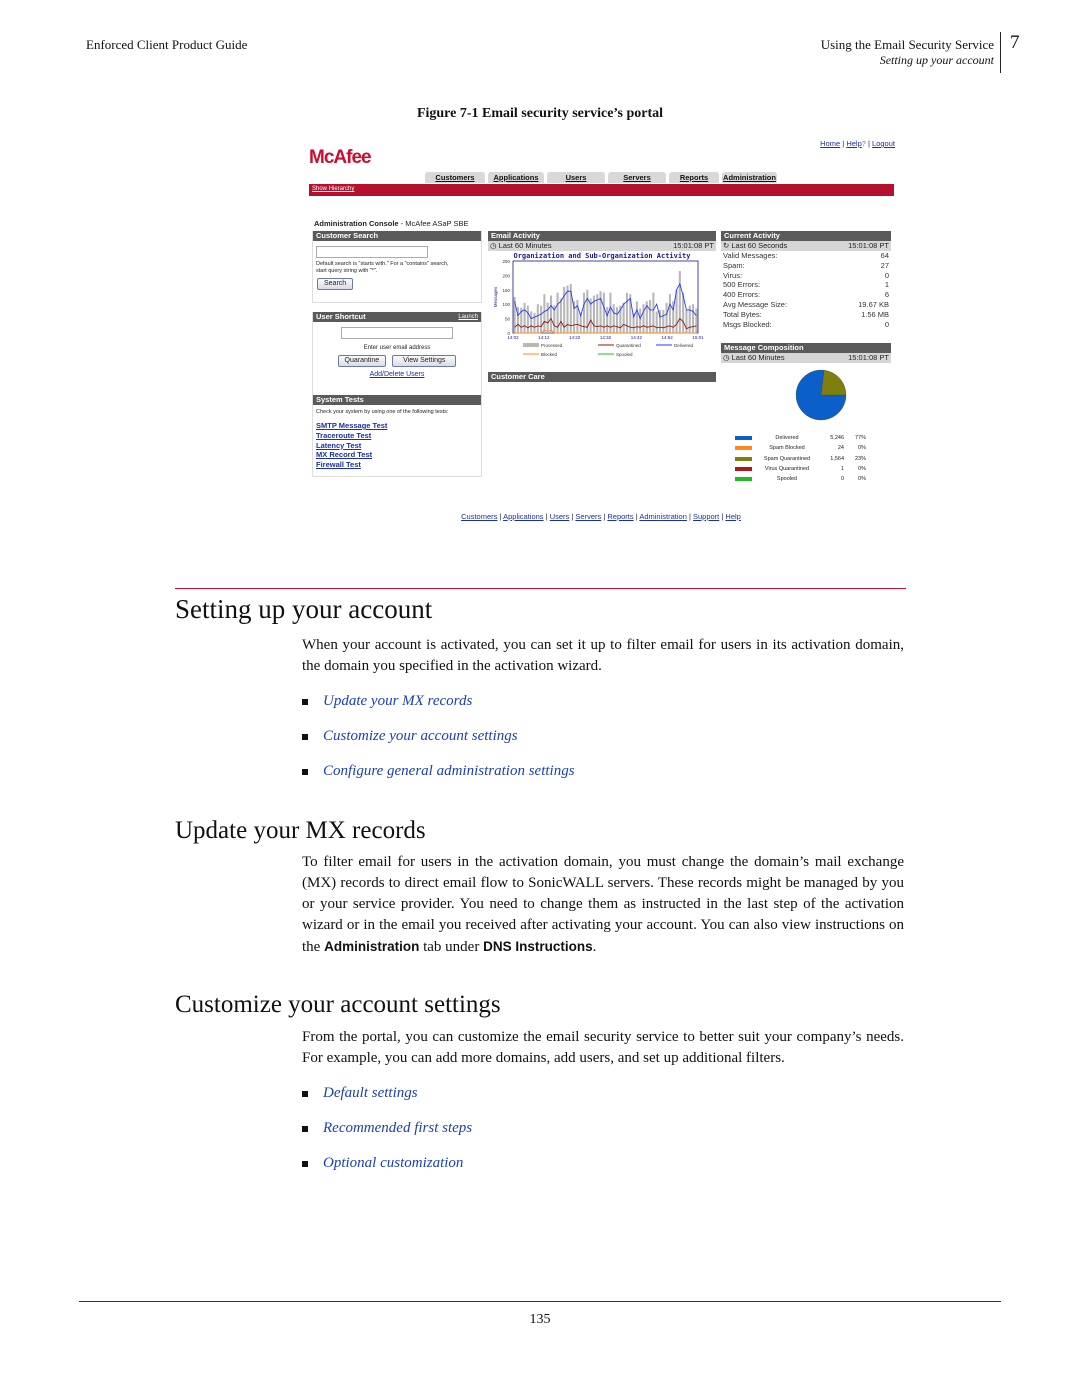 Image resolution: width=1080 pixels, height=1397 pixels. Describe the element at coordinates (637, 337) in the screenshot. I see `x-tick-label: 14:42` at that location.